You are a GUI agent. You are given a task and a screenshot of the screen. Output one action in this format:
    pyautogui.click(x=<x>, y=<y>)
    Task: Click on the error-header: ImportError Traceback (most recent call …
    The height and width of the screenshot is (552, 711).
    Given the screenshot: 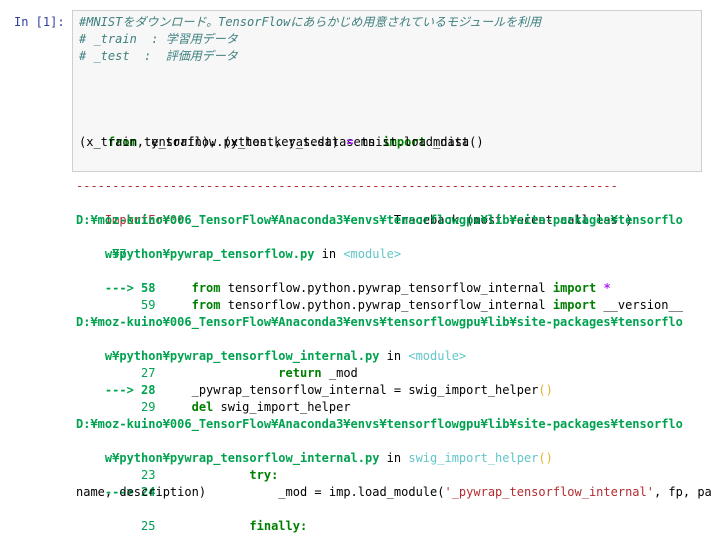 What is the action you would take?
    pyautogui.click(x=354, y=211)
    